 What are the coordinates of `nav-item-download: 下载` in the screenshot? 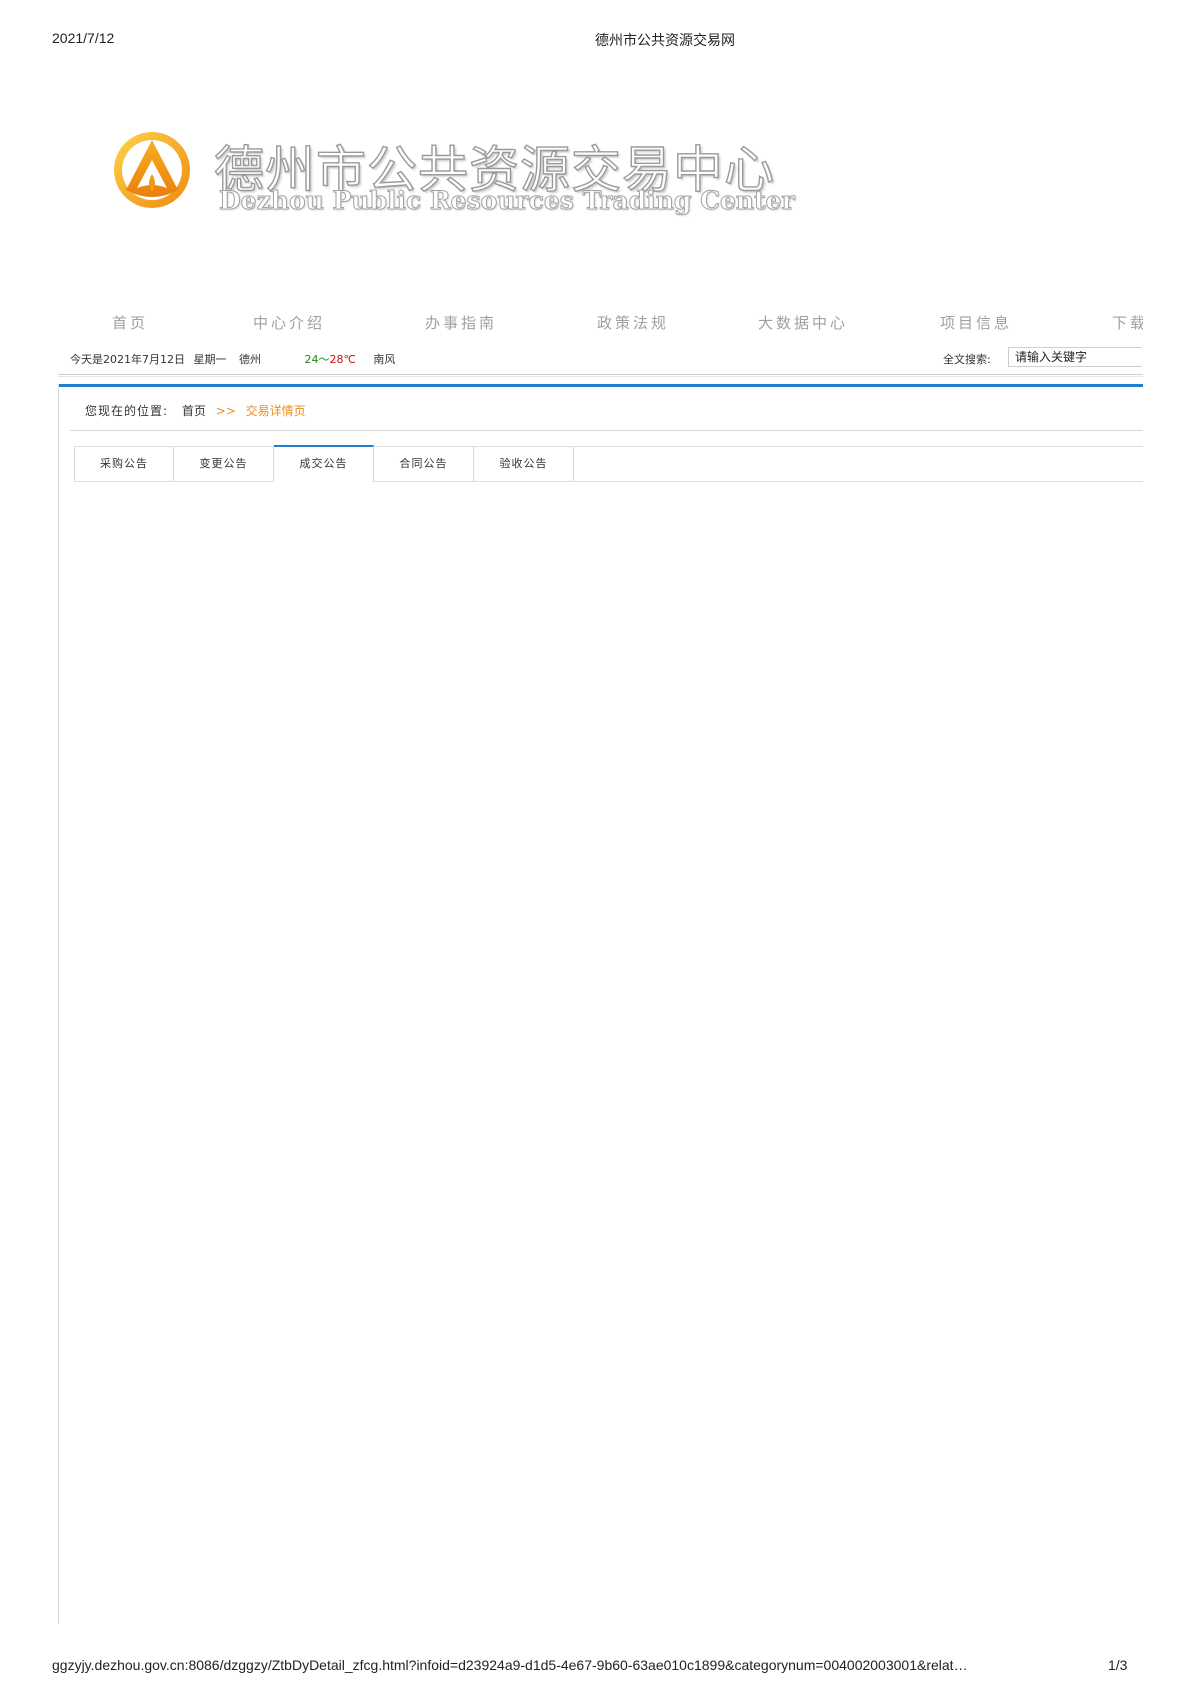 It's located at (1127, 322).